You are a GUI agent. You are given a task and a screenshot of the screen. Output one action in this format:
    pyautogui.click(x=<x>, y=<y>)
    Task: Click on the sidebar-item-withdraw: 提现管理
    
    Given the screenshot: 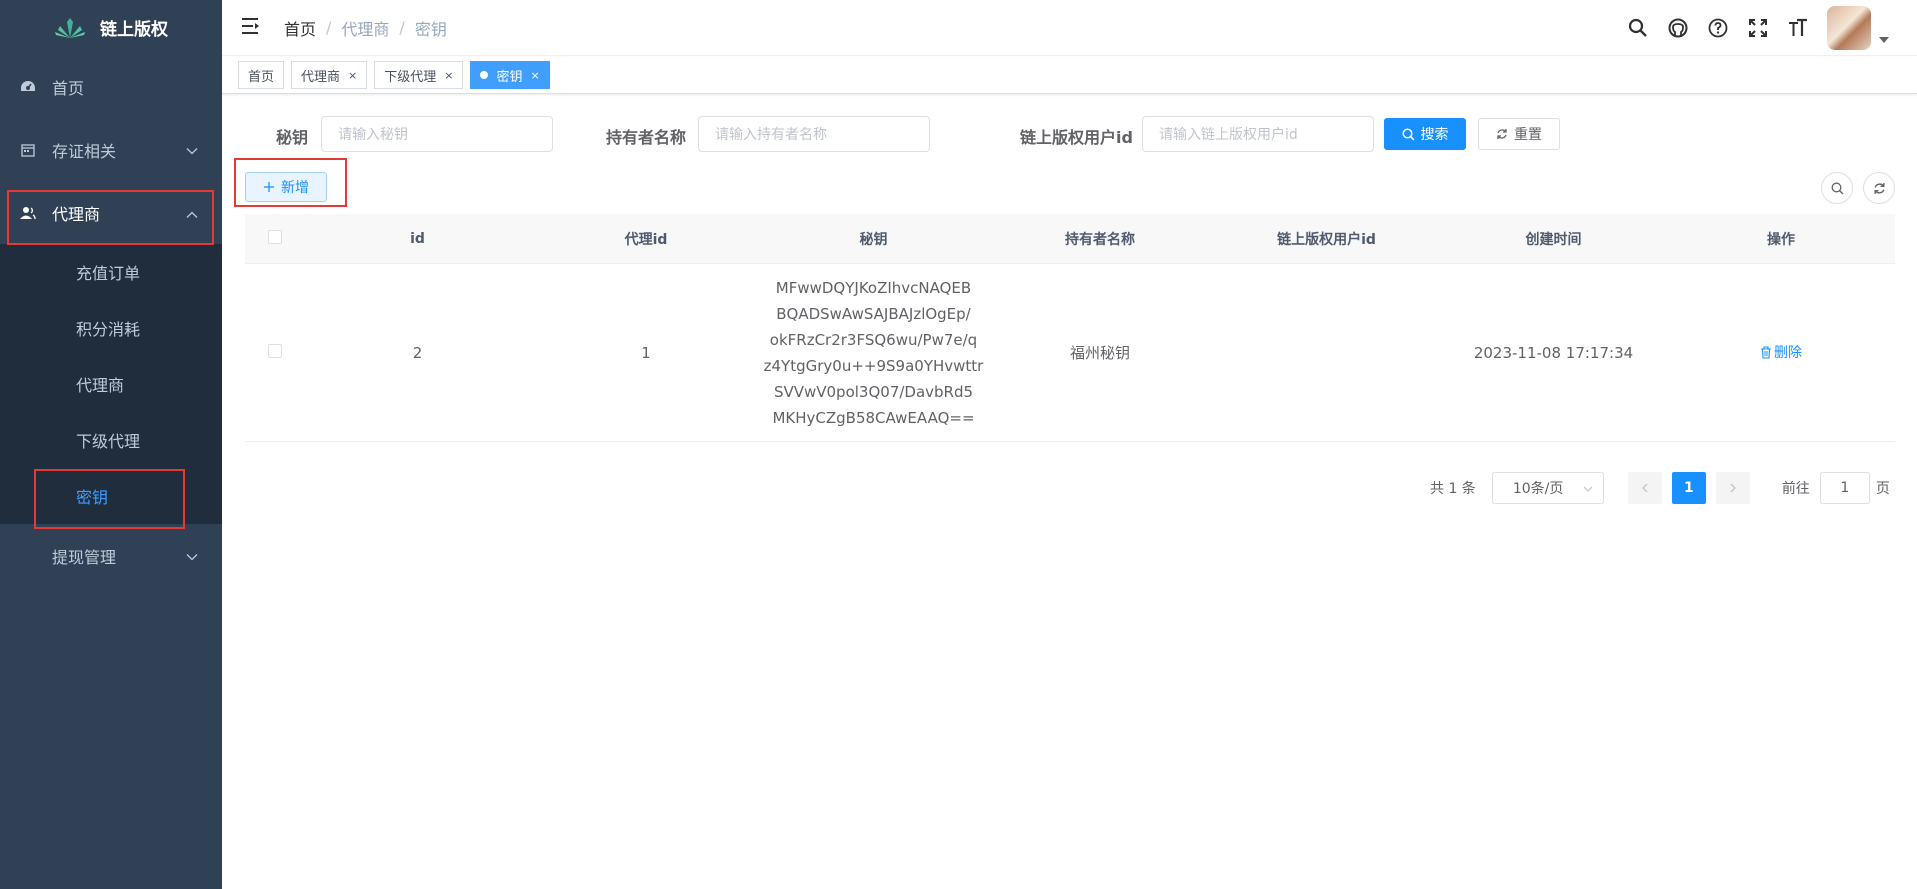 What is the action you would take?
    pyautogui.click(x=111, y=555)
    